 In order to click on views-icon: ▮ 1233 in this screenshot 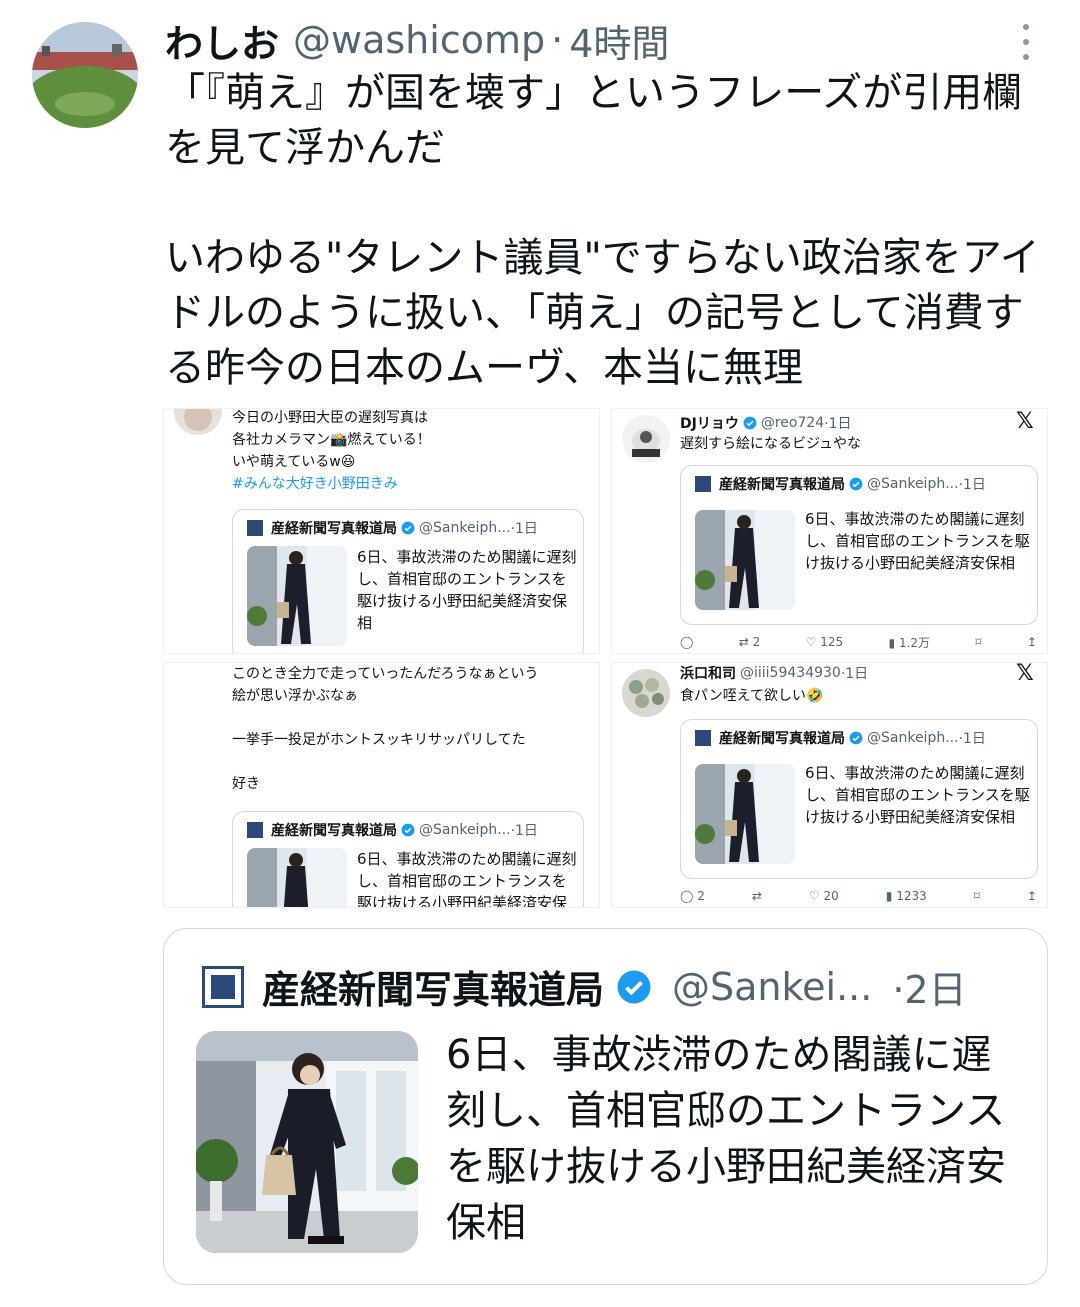, I will do `click(906, 896)`.